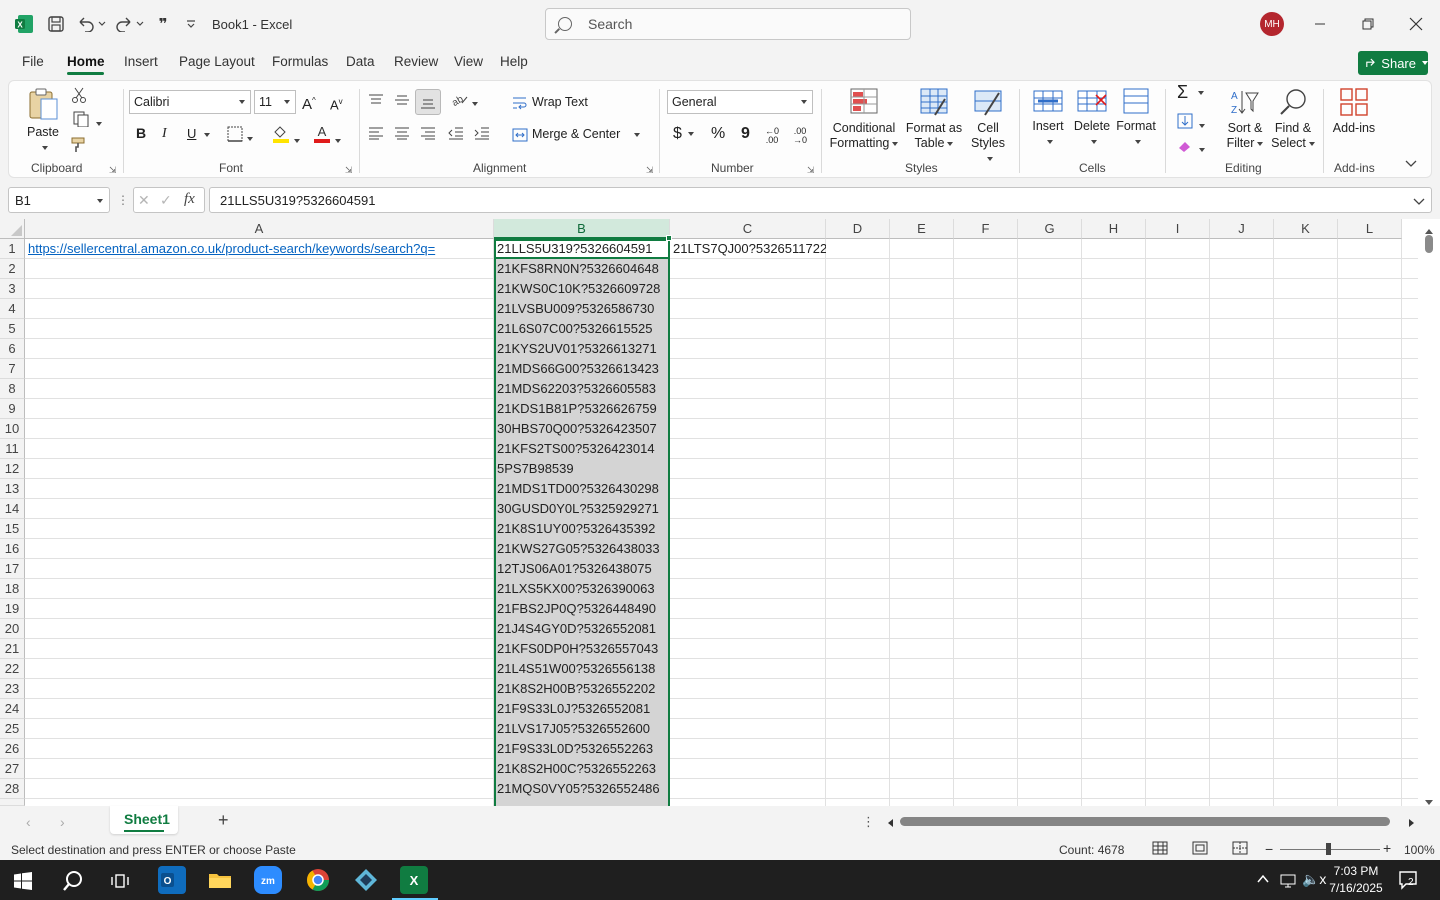 Image resolution: width=1440 pixels, height=900 pixels. I want to click on align-top-icon, so click(376, 102).